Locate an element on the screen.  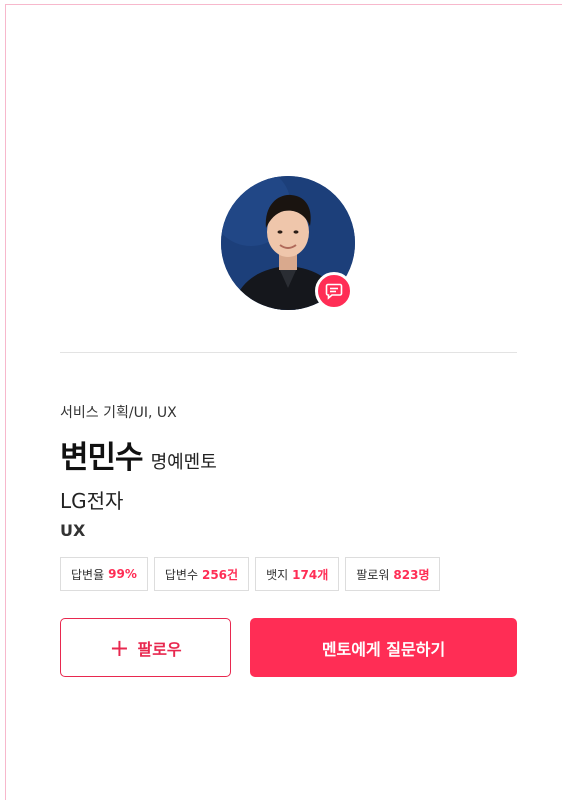
stat-answer-rate: 답변율 99% is located at coordinates (104, 574).